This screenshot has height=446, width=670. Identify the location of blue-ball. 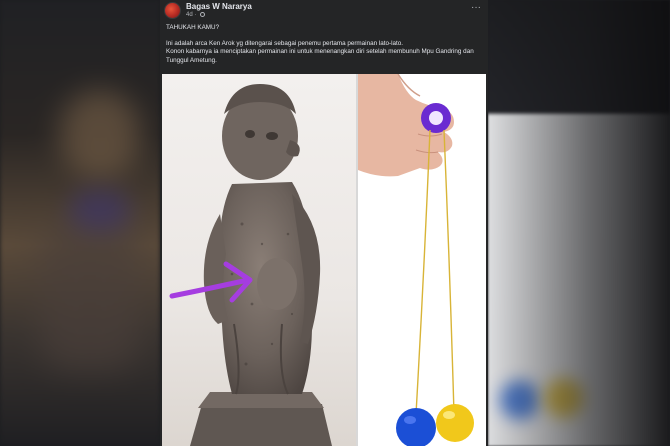
(416, 427).